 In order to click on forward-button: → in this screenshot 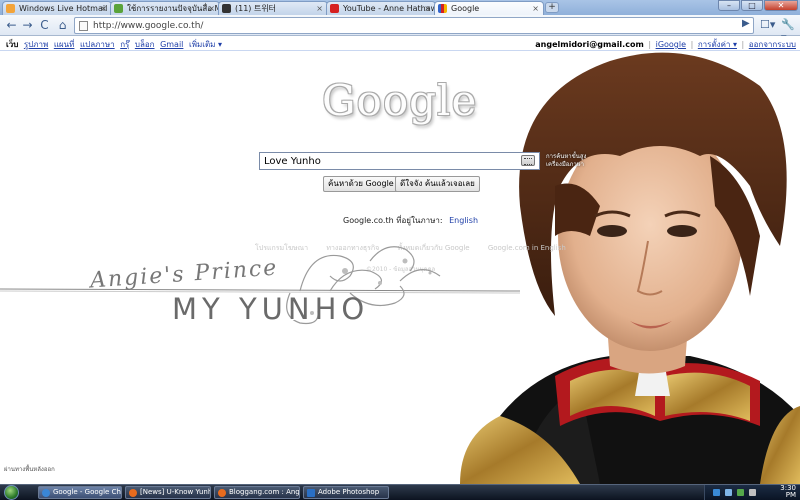, I will do `click(27, 25)`.